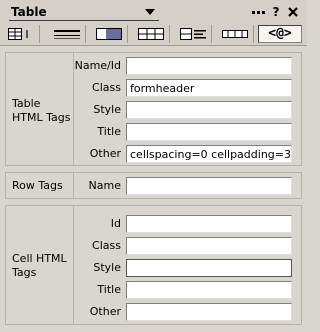 The height and width of the screenshot is (332, 320). I want to click on title-underline, so click(84, 20).